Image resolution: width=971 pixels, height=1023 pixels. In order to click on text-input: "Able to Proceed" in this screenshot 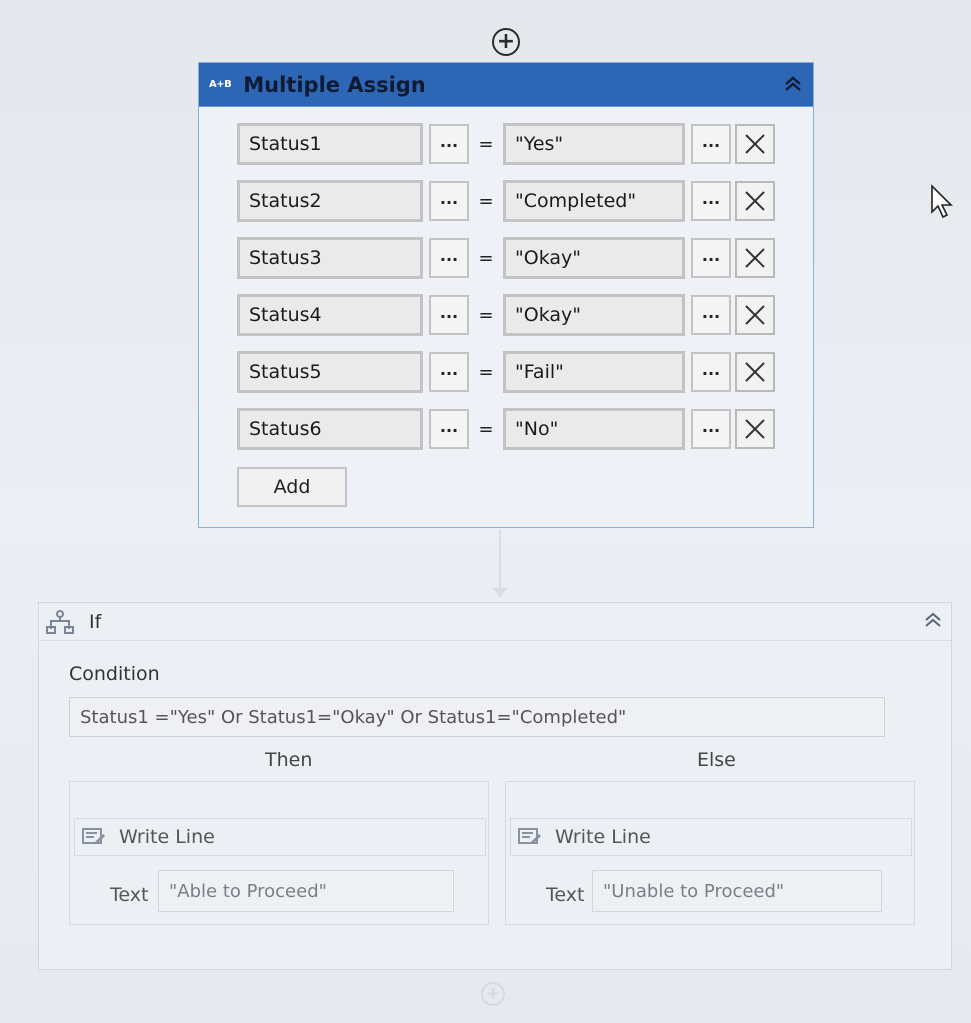, I will do `click(306, 891)`.